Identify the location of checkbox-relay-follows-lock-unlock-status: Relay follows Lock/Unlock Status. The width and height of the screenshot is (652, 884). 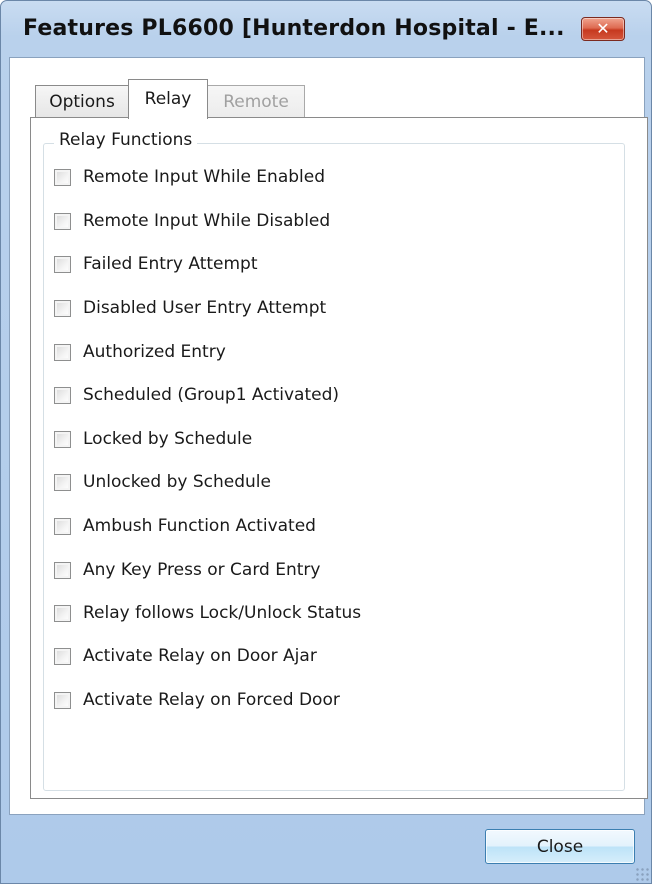
(207, 613).